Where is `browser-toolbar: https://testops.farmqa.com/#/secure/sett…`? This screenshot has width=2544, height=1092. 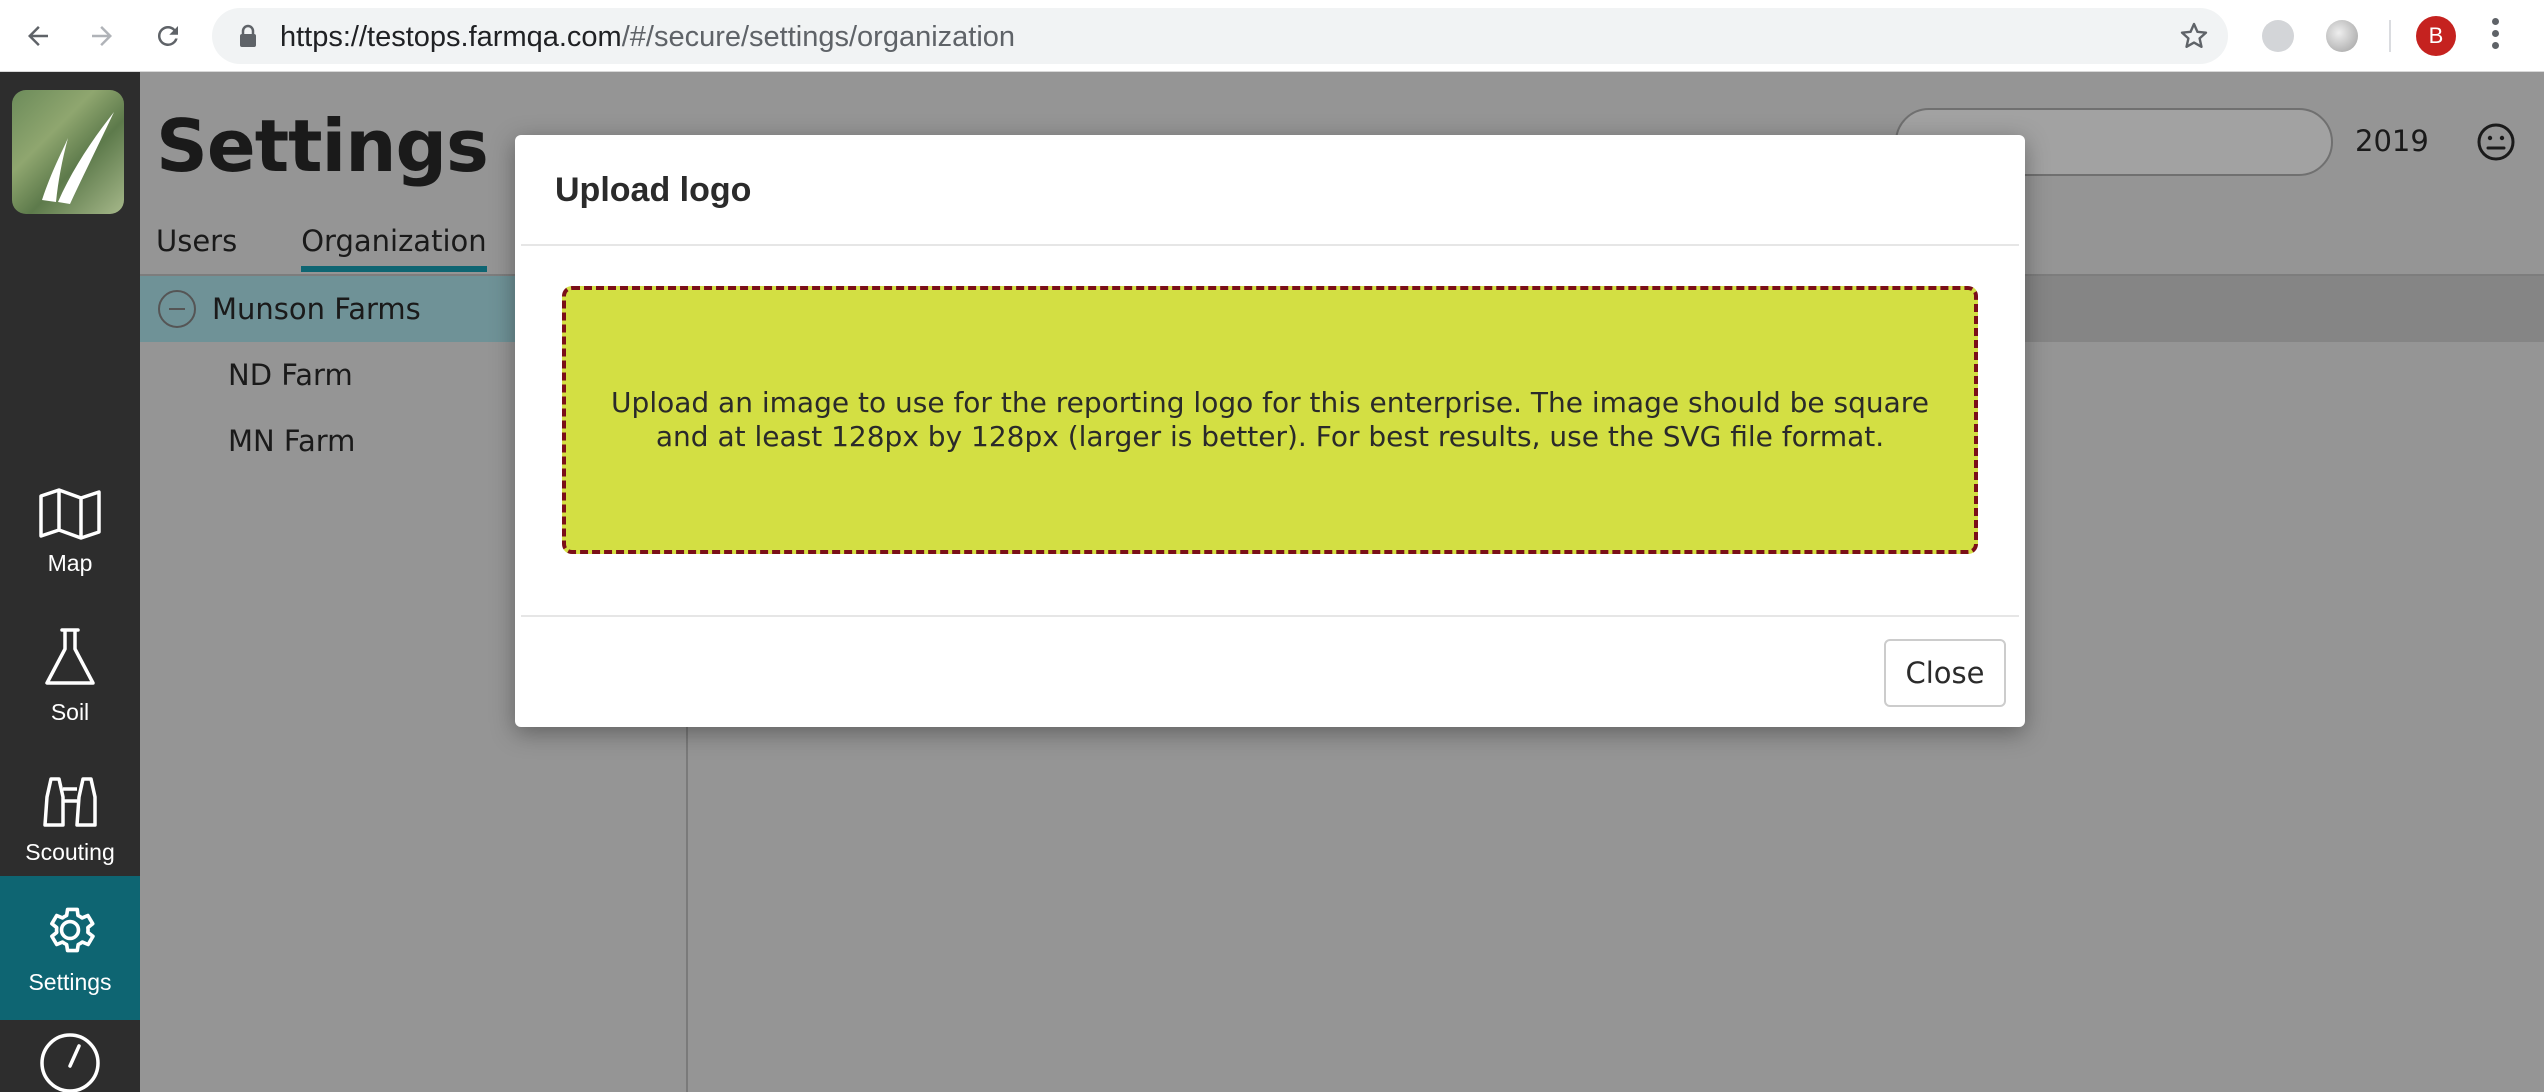
browser-toolbar: https://testops.farmqa.com/#/secure/sett… is located at coordinates (1272, 36).